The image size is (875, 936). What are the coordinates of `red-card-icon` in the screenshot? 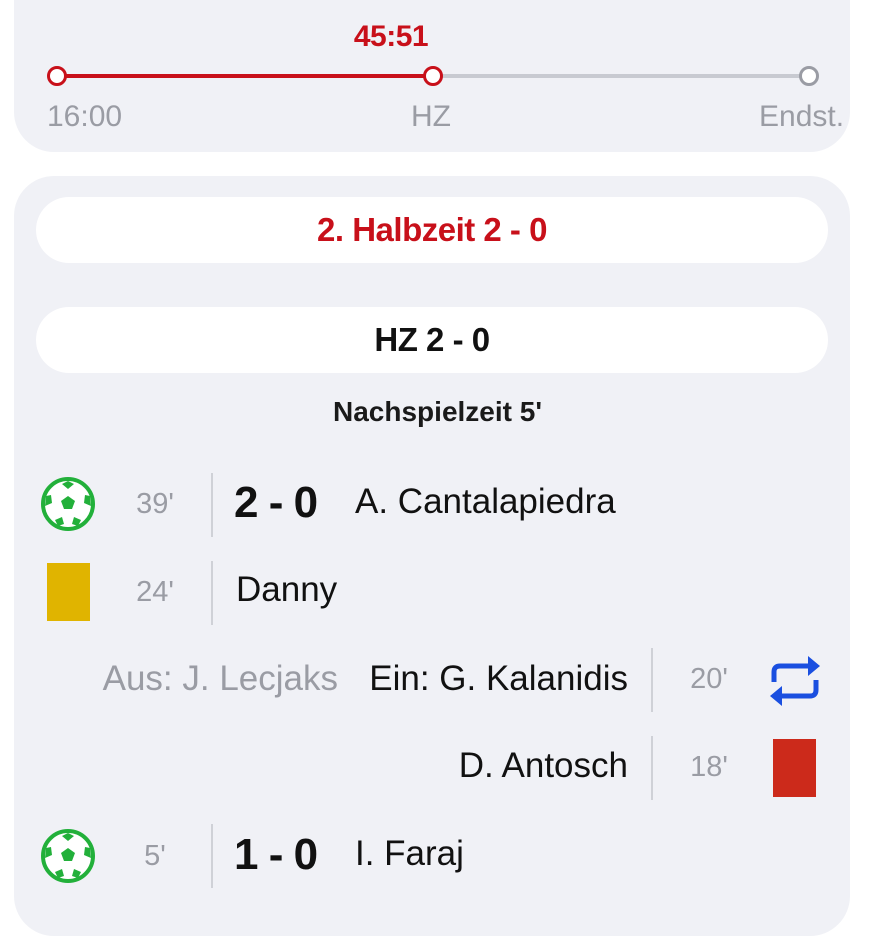 It's located at (794, 768).